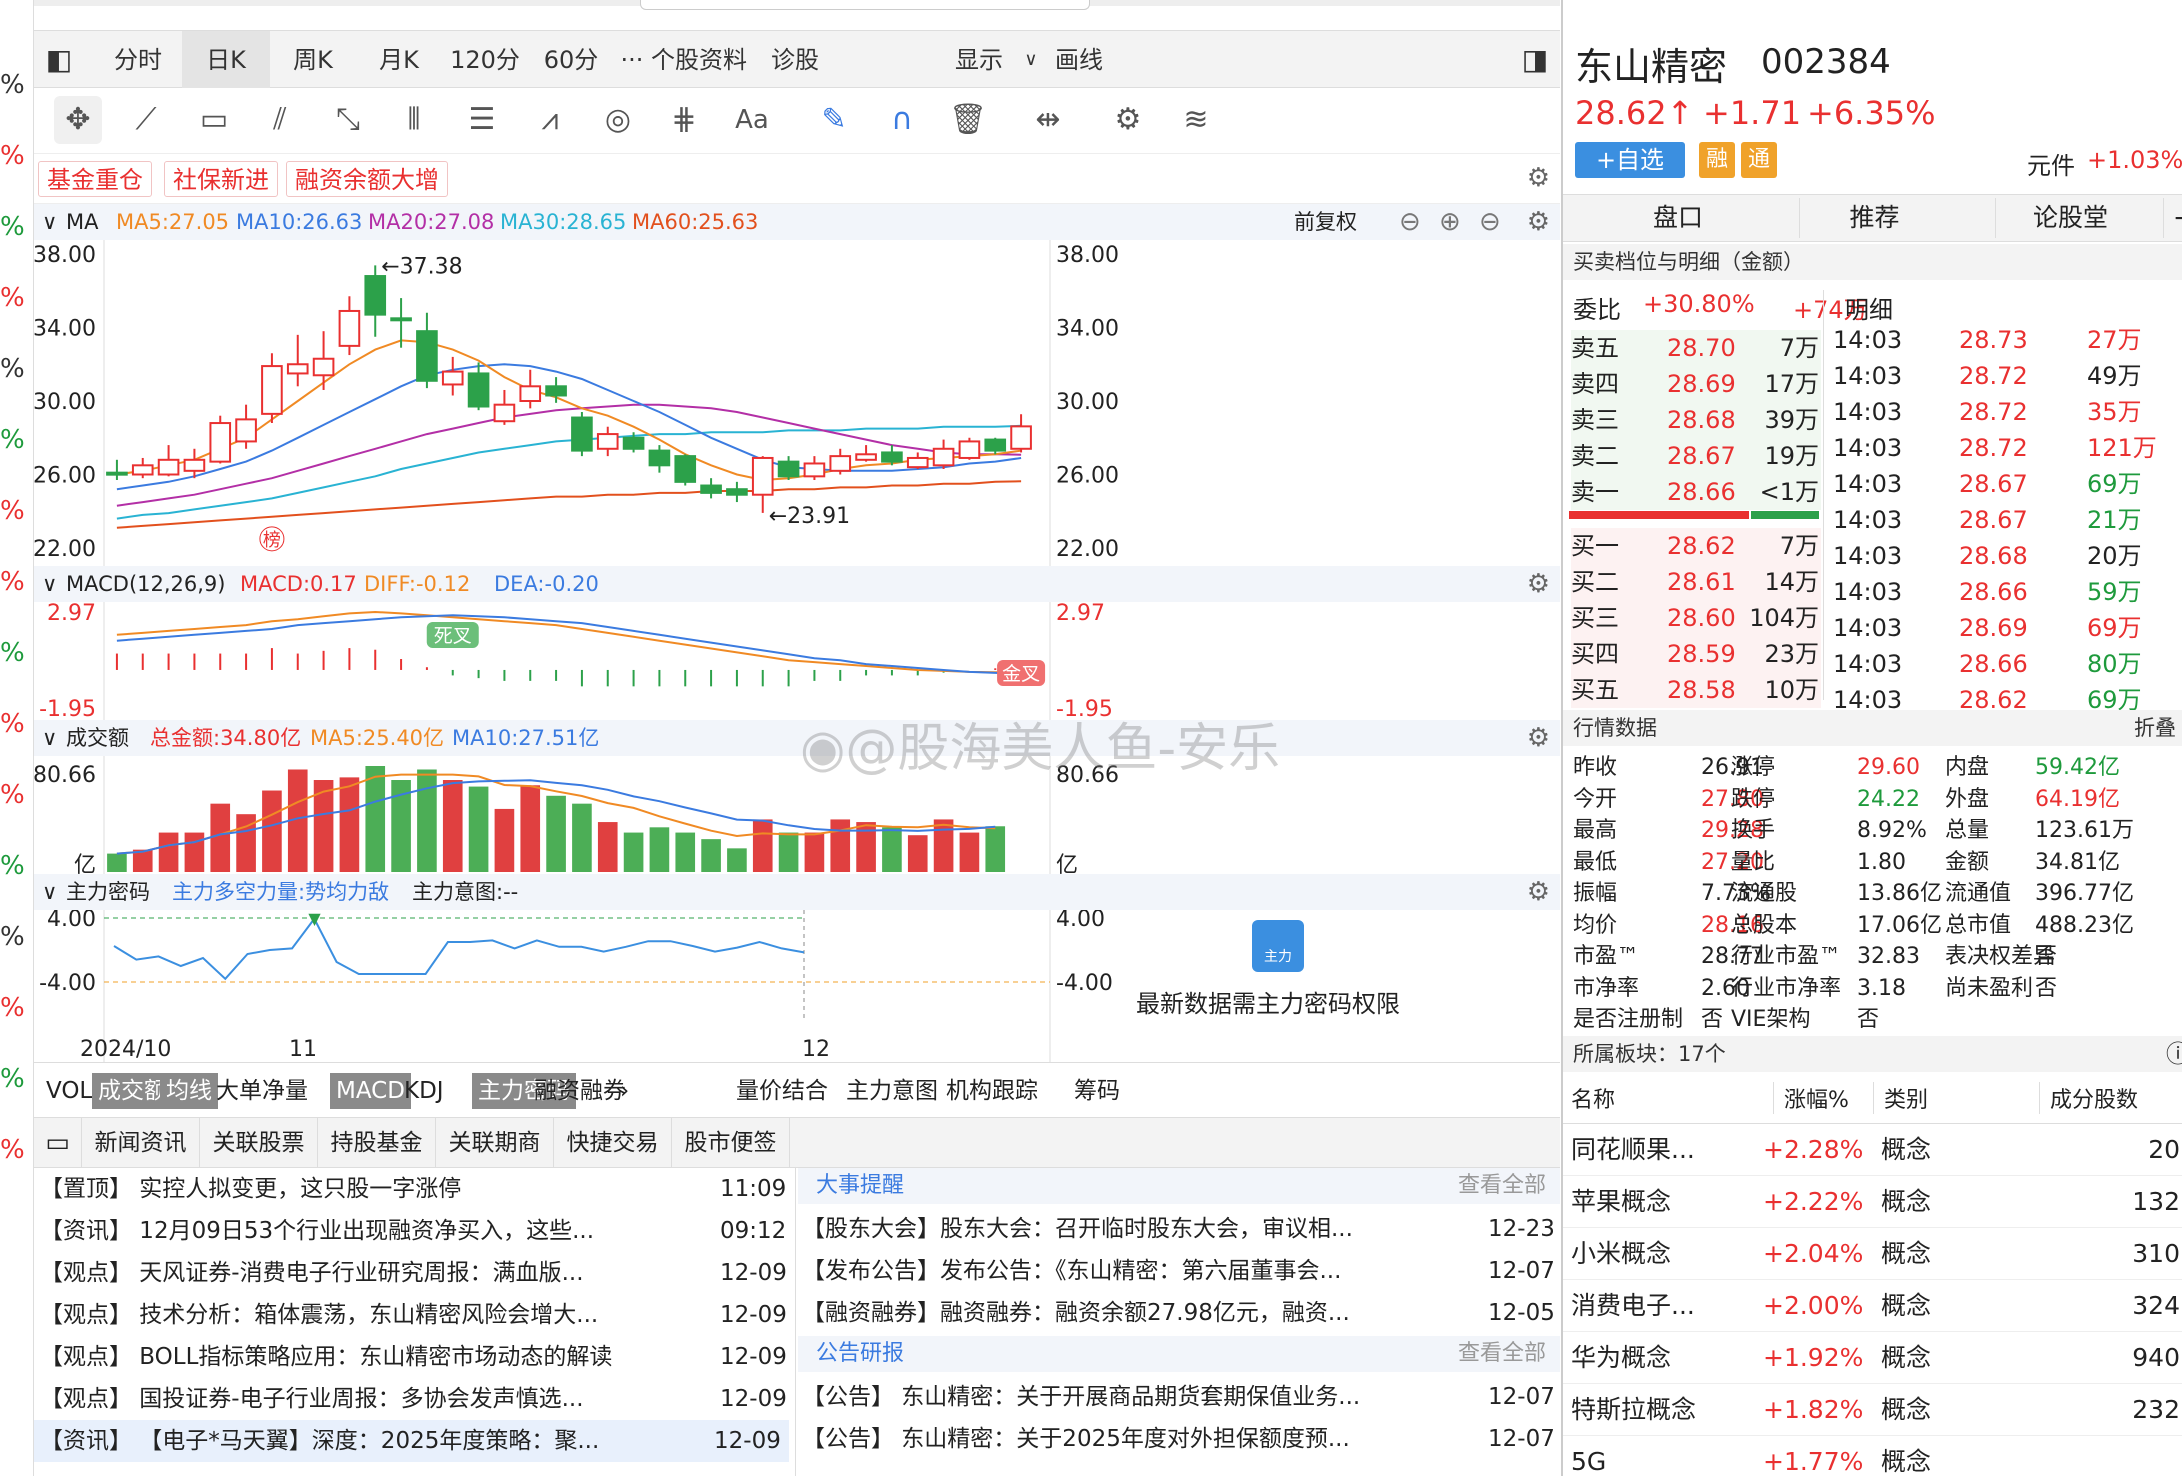 Image resolution: width=2182 pixels, height=1476 pixels. What do you see at coordinates (59, 60) in the screenshot?
I see `sidebar-toggle-icon: ◧` at bounding box center [59, 60].